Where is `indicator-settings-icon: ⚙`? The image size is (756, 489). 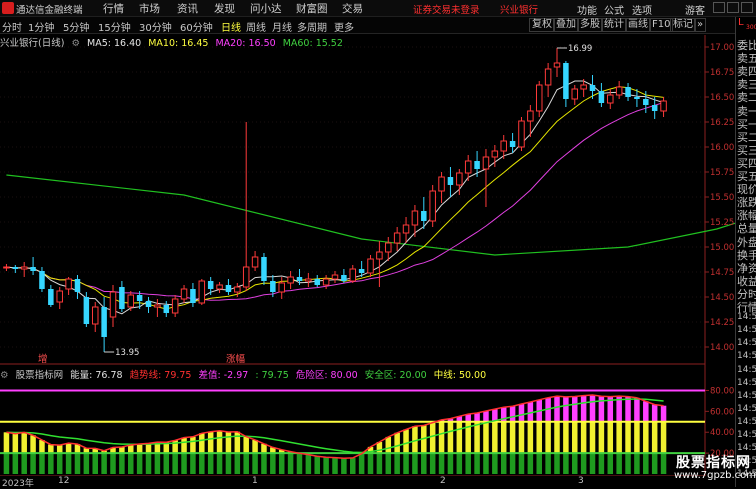
indicator-settings-icon: ⚙ is located at coordinates (4, 375).